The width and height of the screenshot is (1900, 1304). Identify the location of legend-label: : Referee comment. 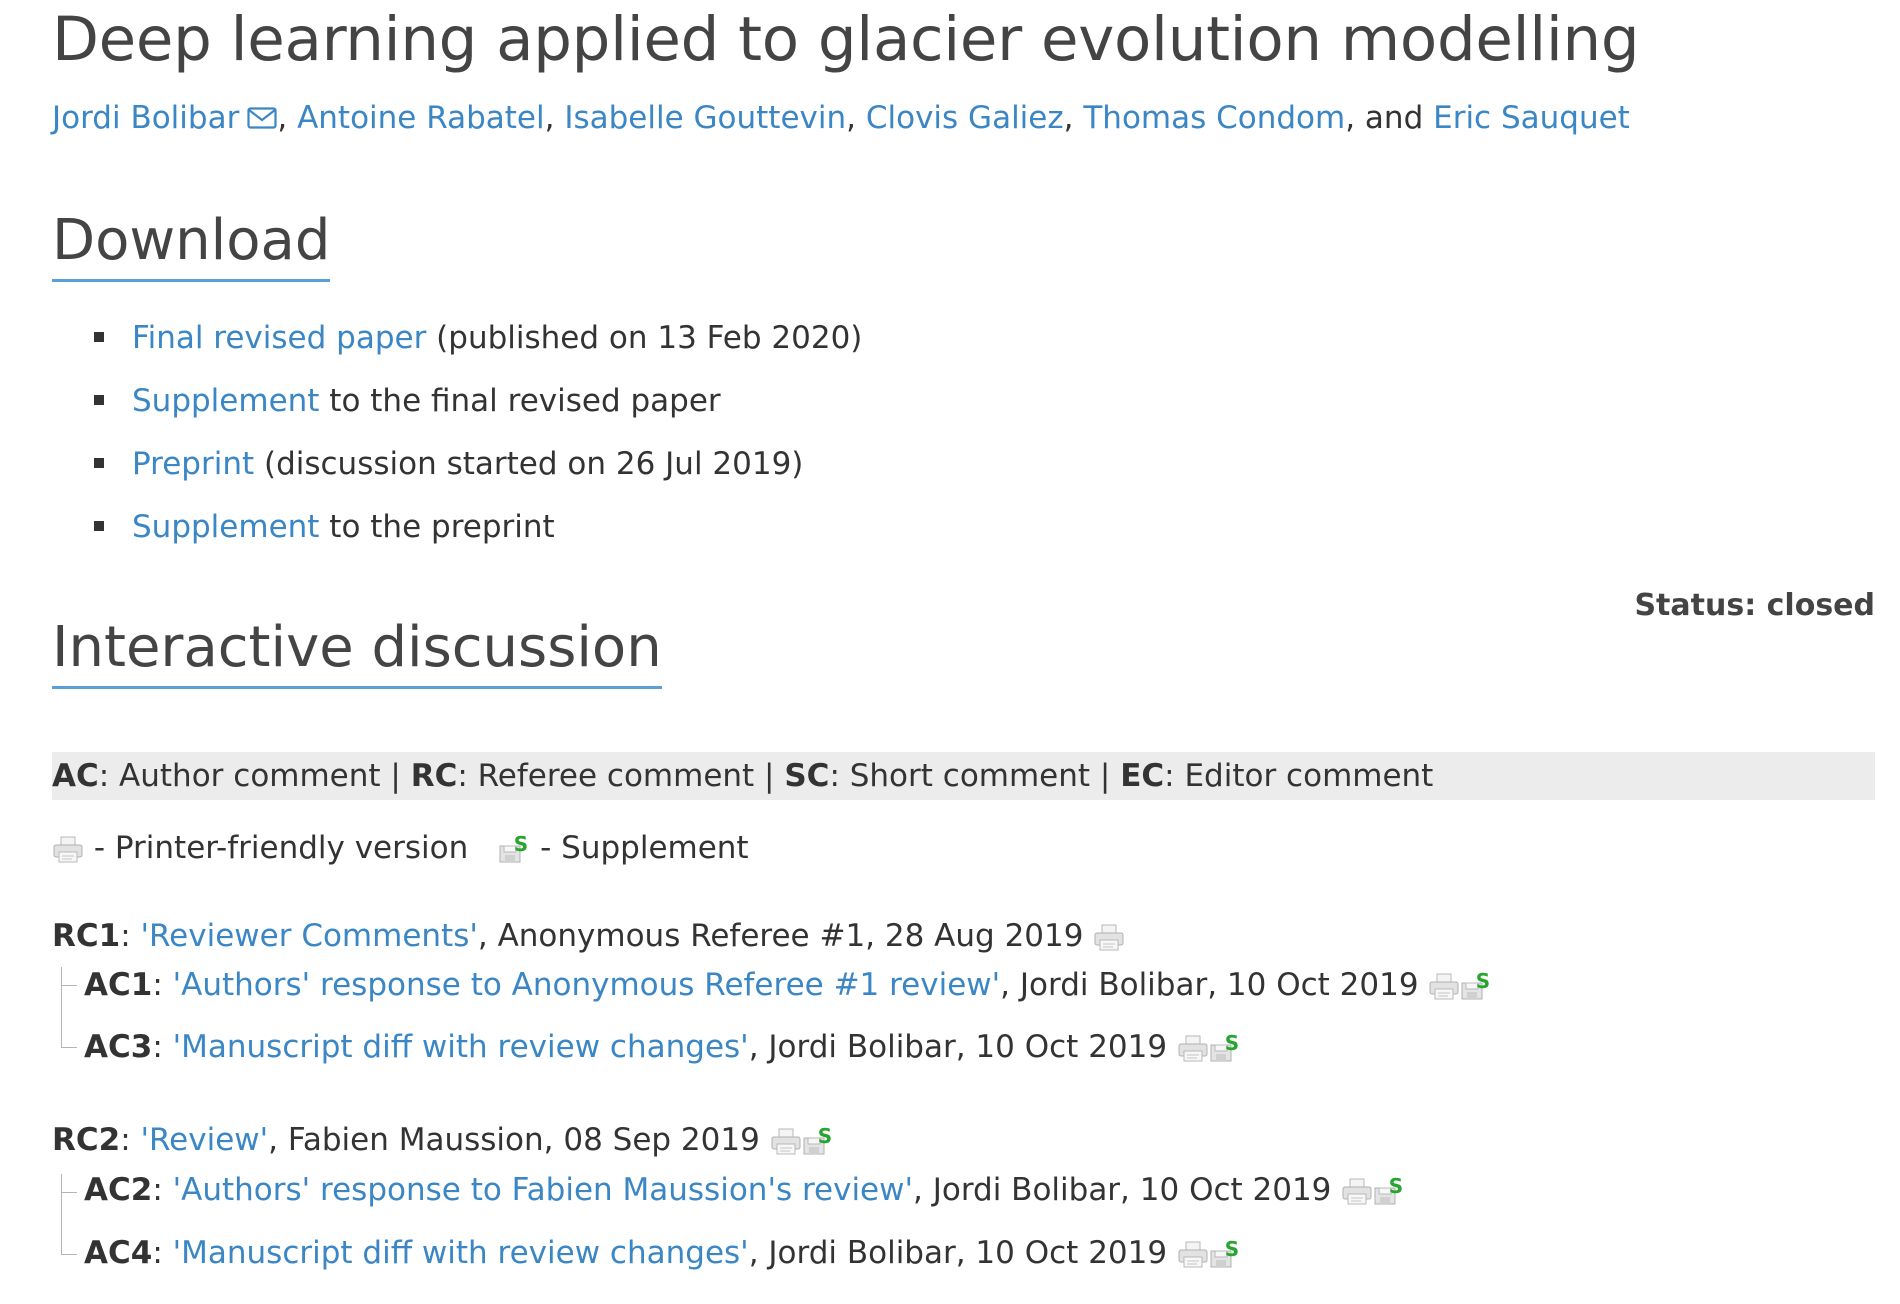
(606, 776).